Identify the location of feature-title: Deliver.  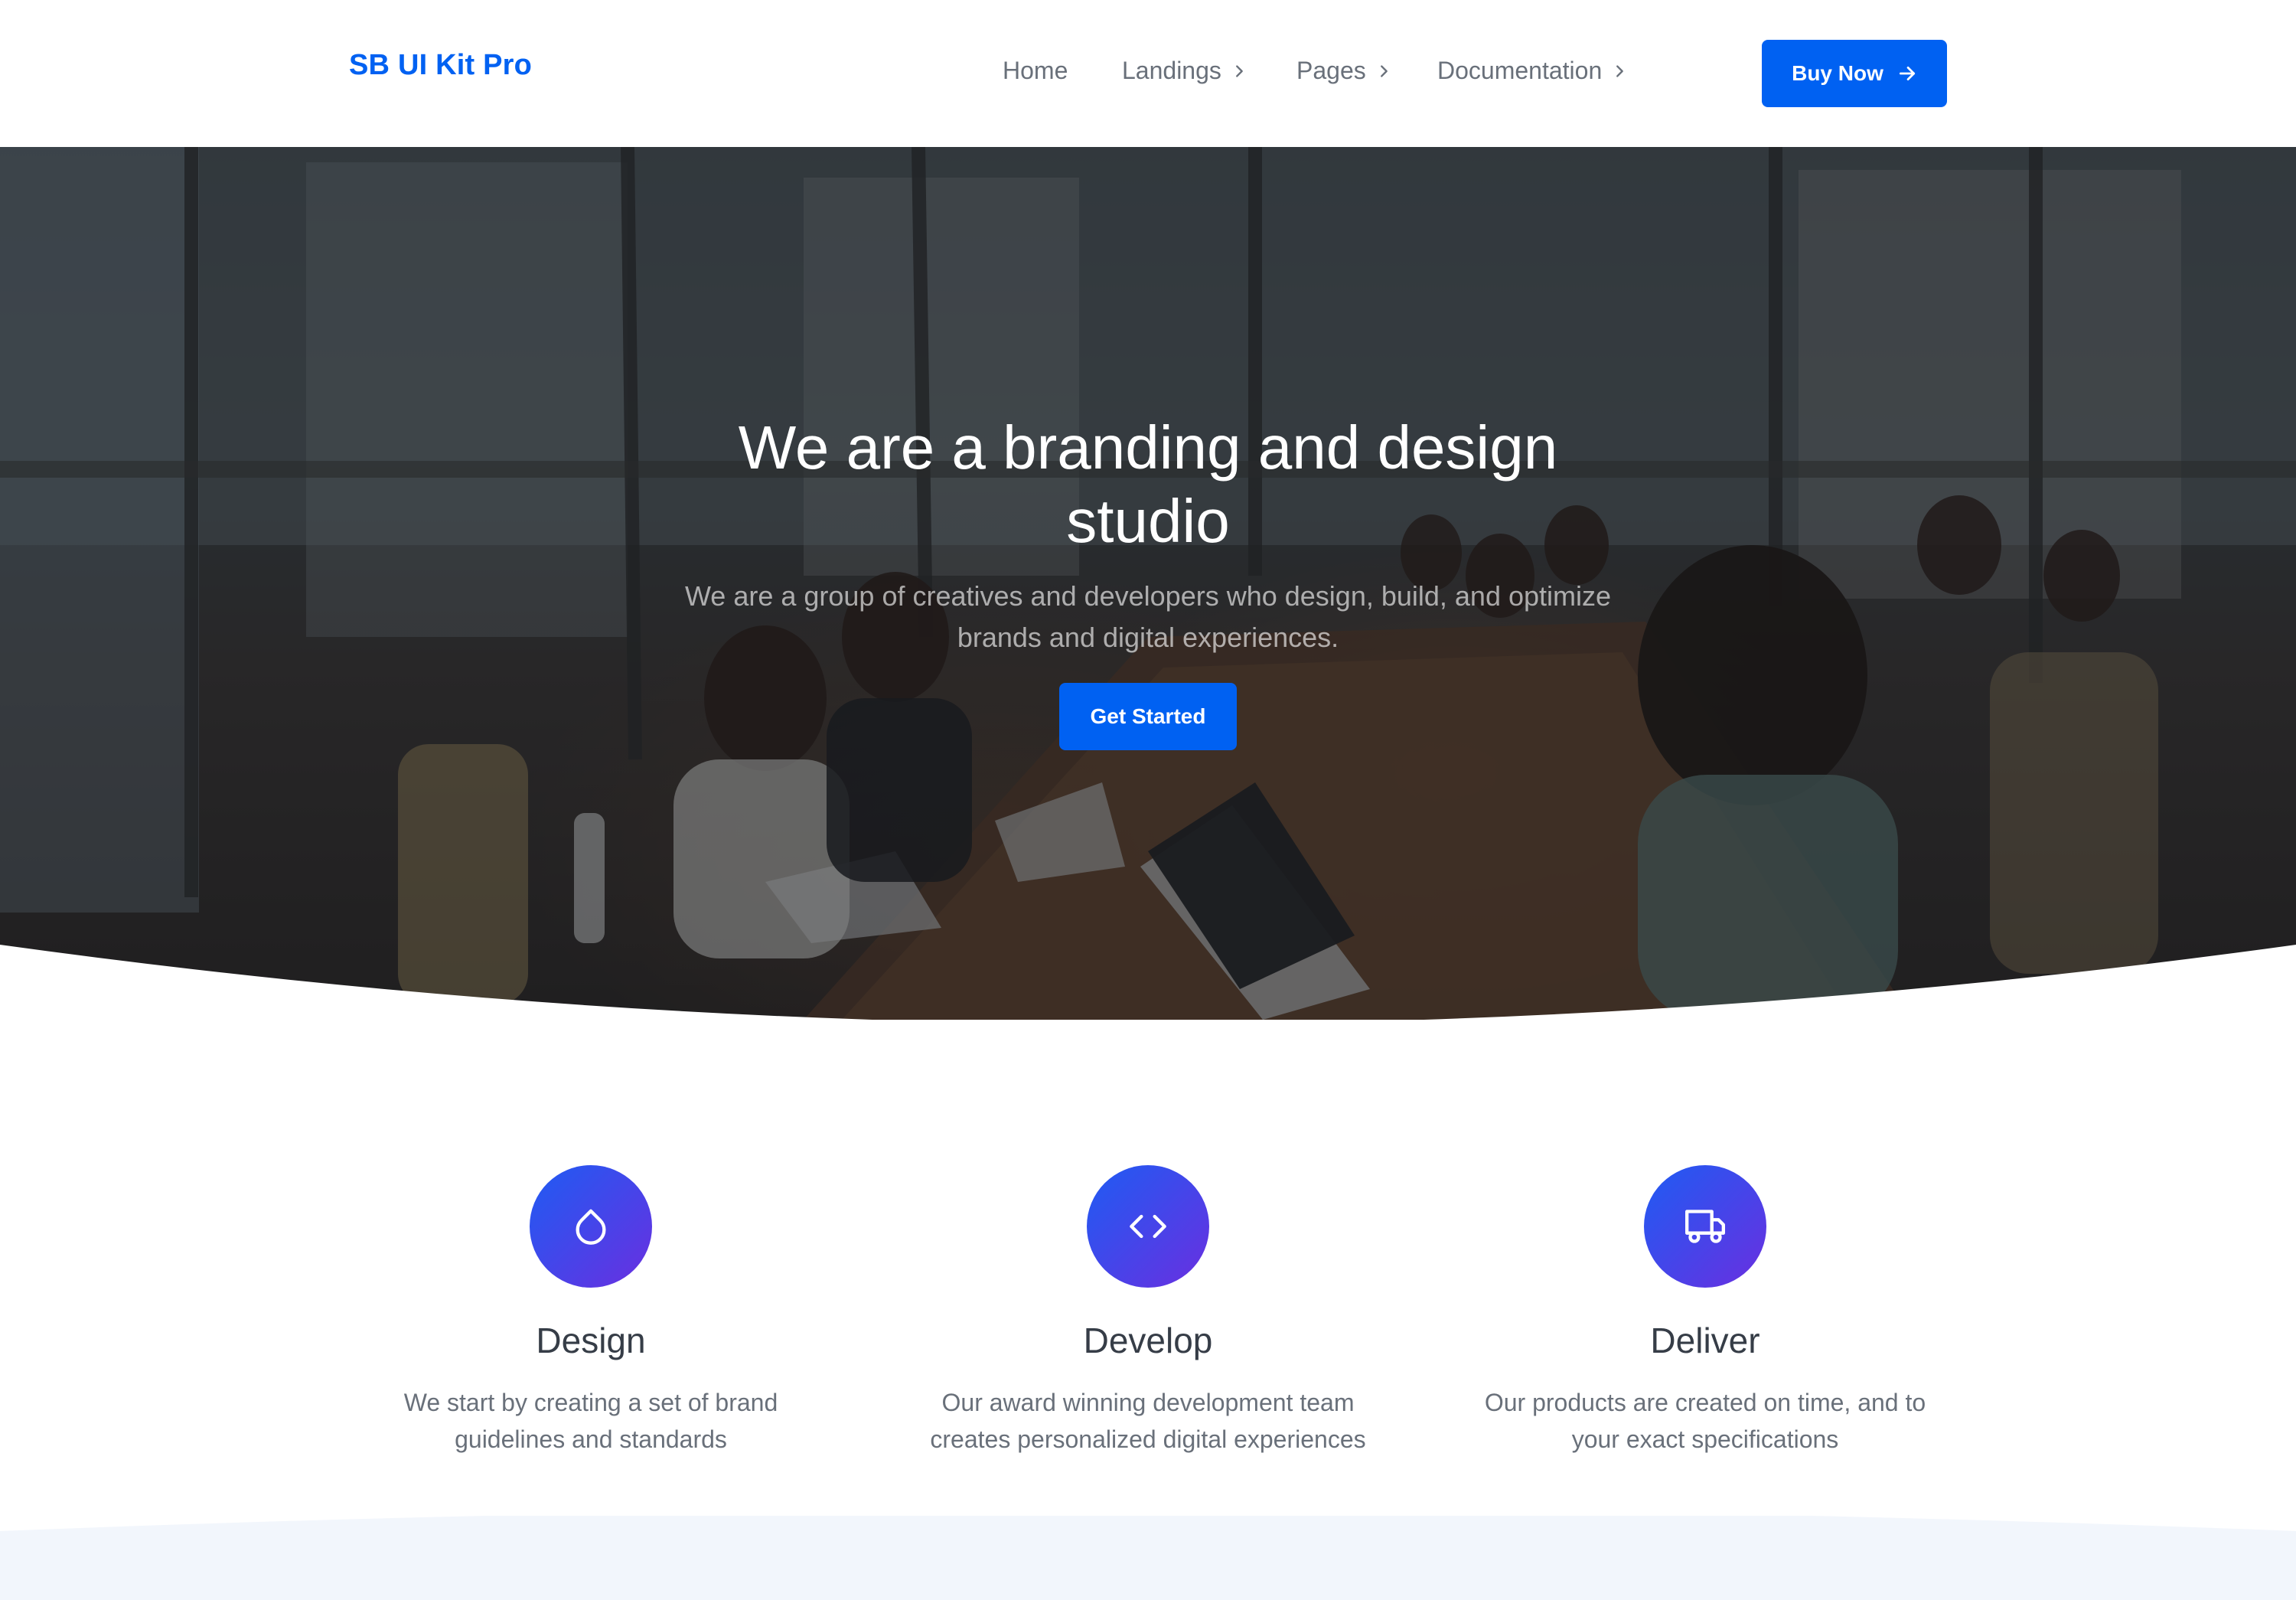
(1705, 1340).